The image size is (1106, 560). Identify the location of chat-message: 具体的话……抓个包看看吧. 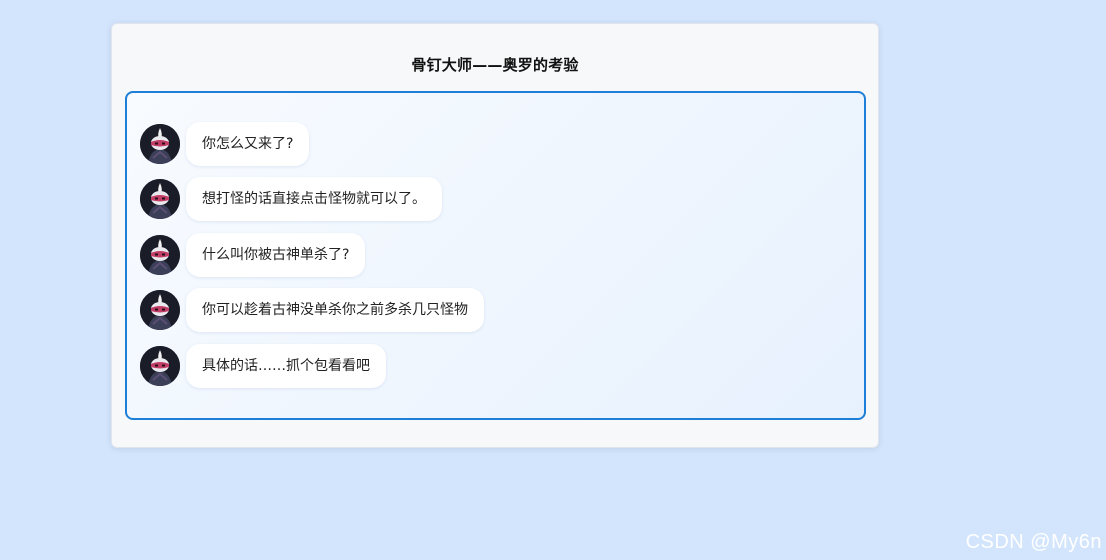
(263, 366).